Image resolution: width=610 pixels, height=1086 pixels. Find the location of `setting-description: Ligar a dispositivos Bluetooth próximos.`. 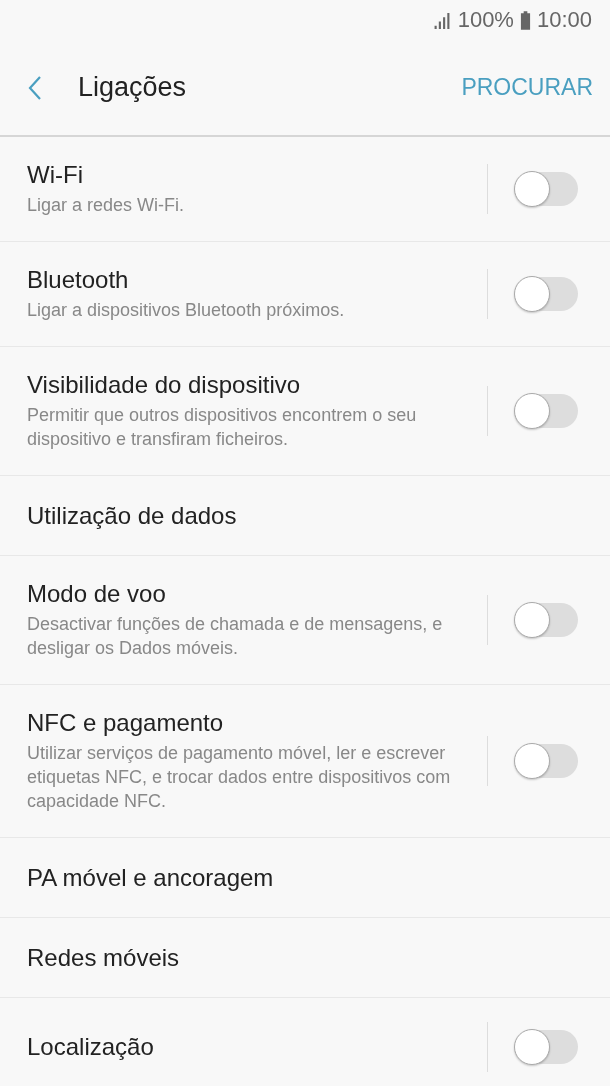

setting-description: Ligar a dispositivos Bluetooth próximos. is located at coordinates (186, 310).